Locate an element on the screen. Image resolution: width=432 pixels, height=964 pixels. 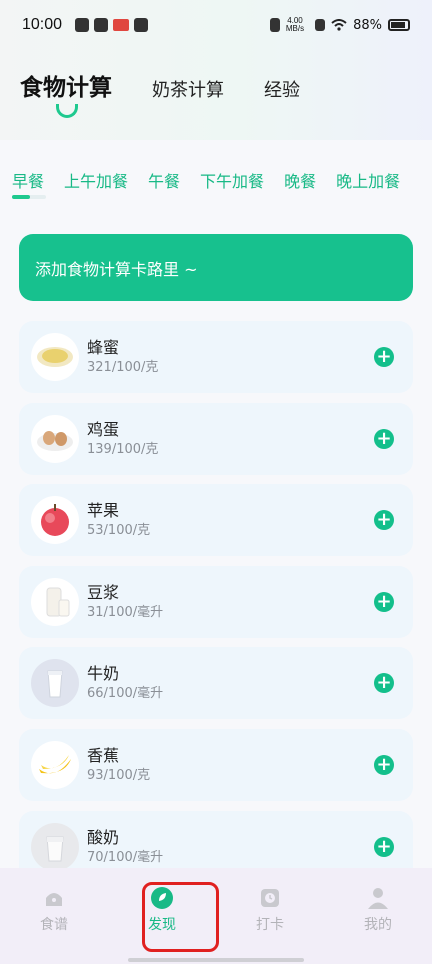
meal-tab-lunch: 午餐 is located at coordinates (164, 180).